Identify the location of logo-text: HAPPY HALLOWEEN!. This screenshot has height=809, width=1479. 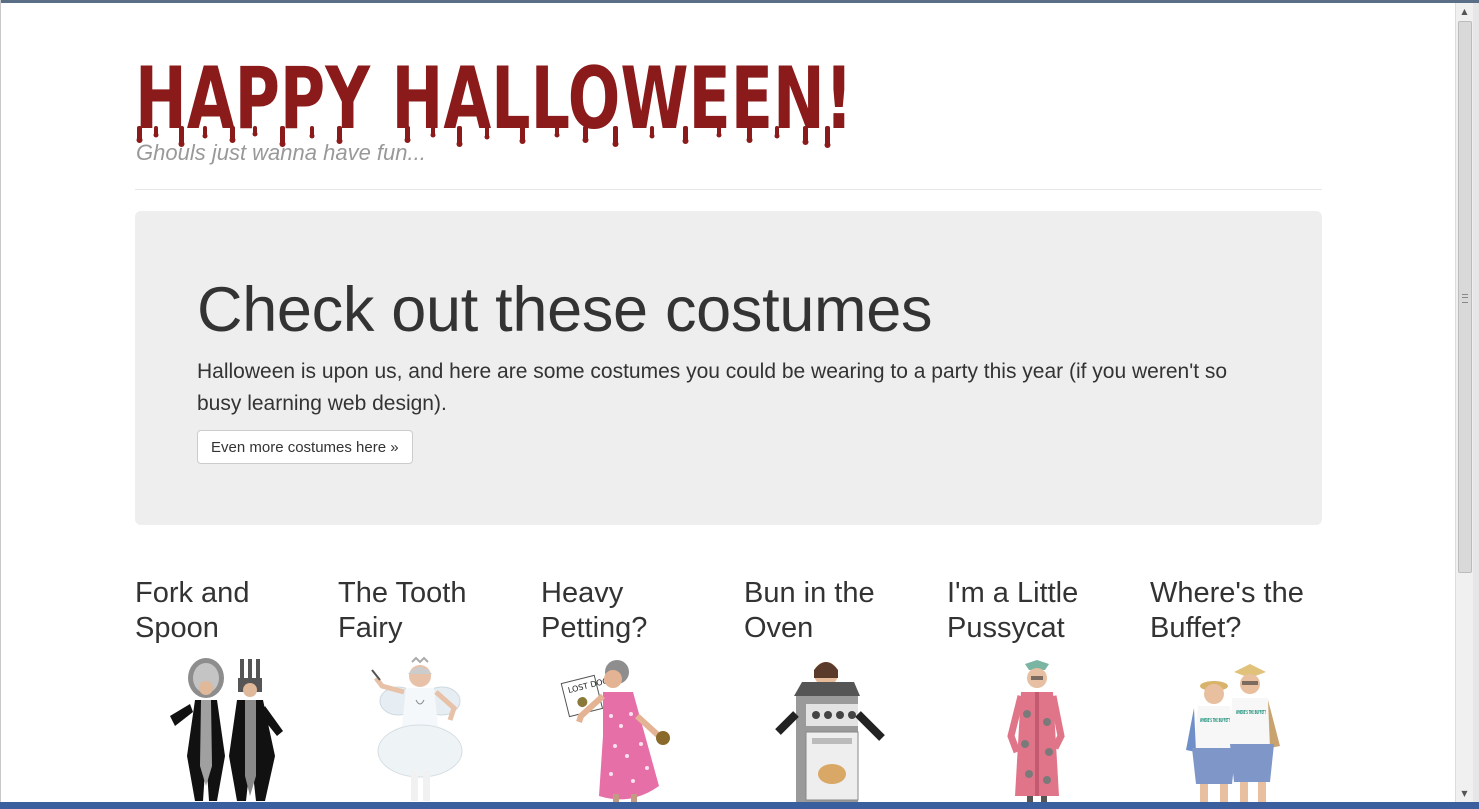
(494, 98).